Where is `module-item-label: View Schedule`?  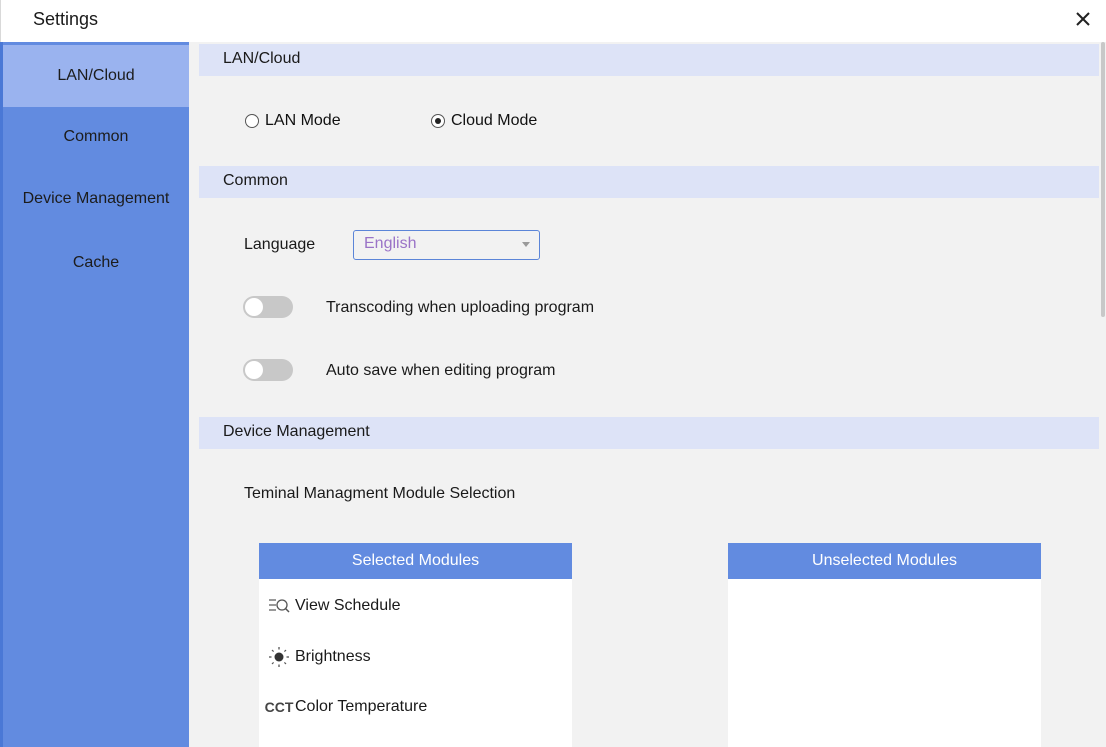 module-item-label: View Schedule is located at coordinates (348, 605).